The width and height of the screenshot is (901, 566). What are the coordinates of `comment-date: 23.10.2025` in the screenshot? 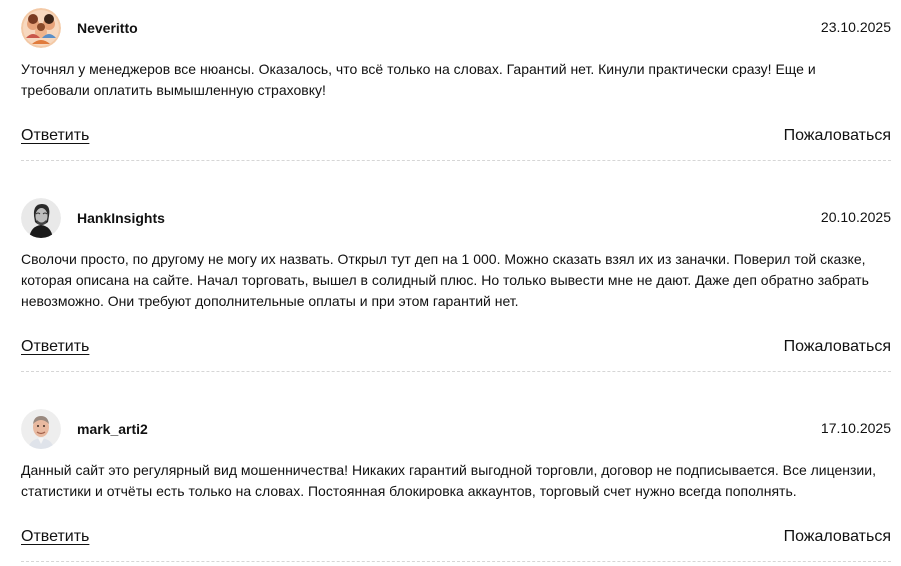 It's located at (855, 27).